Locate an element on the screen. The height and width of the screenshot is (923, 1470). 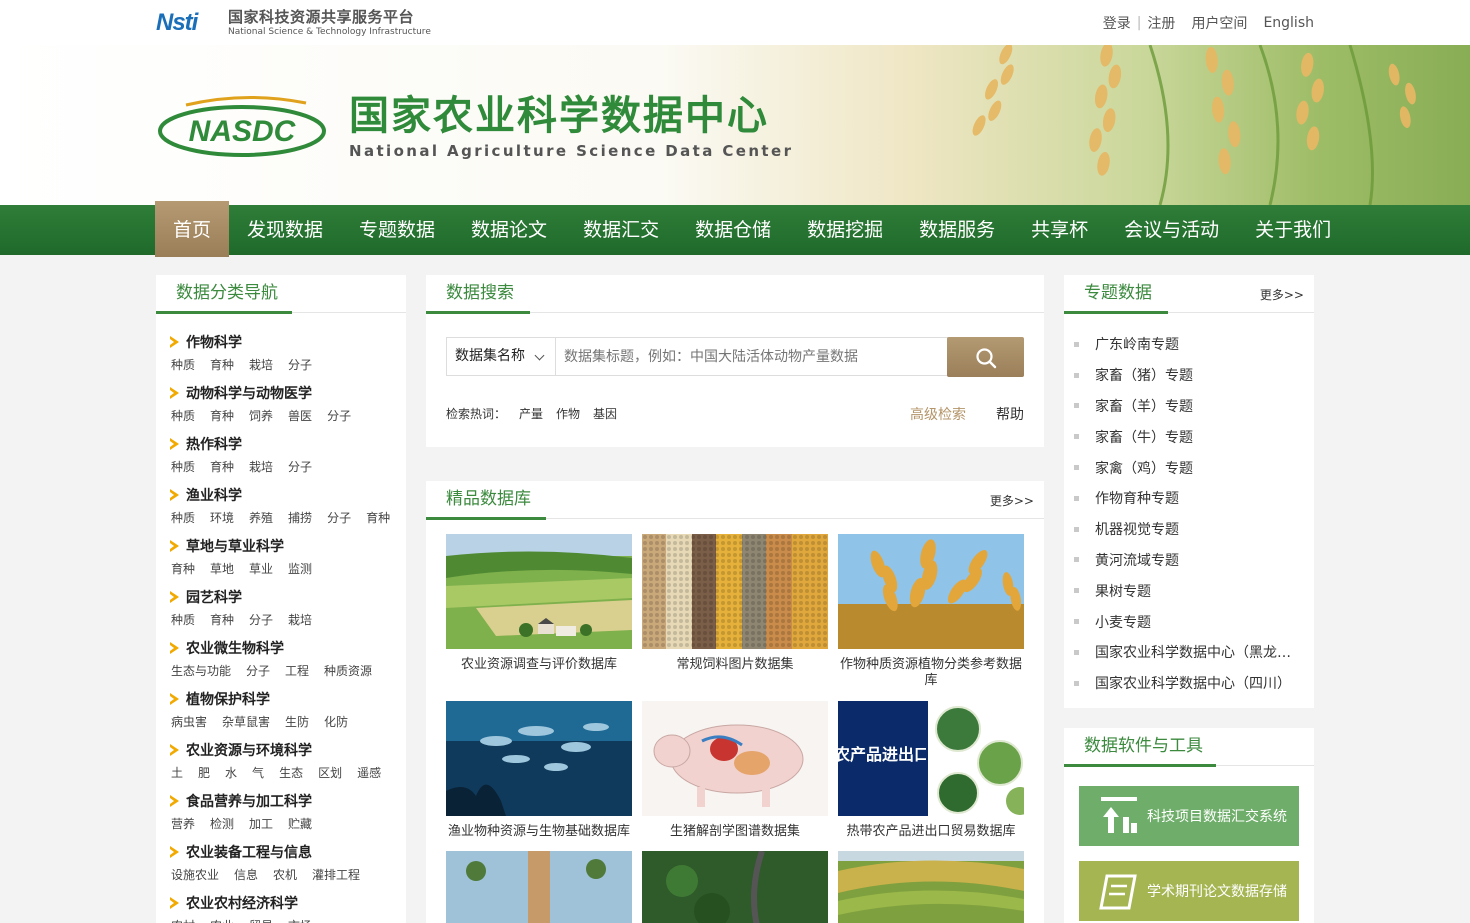
subcategory-link: 肥 is located at coordinates (204, 772).